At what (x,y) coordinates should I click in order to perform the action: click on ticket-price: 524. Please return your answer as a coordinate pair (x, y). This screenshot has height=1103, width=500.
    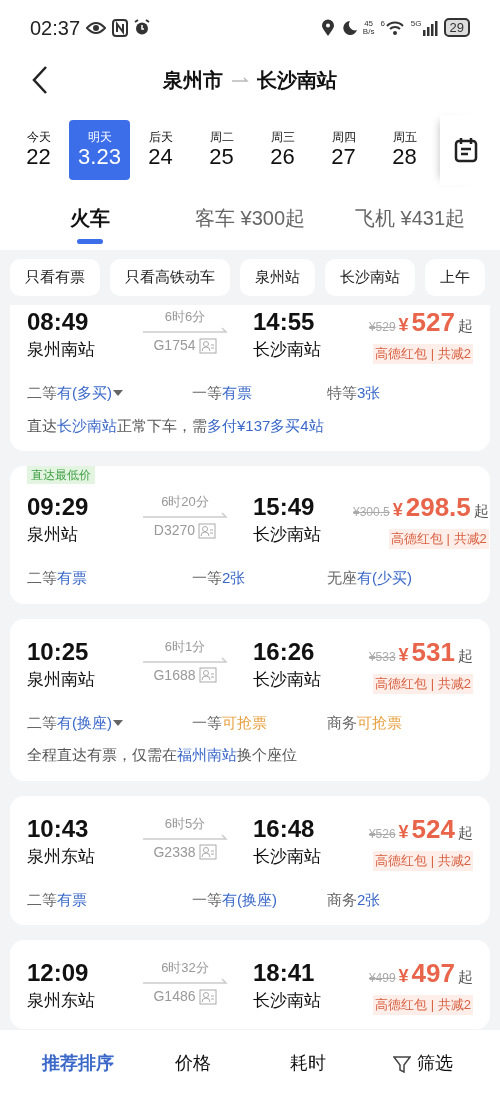
    Looking at the image, I should click on (433, 828).